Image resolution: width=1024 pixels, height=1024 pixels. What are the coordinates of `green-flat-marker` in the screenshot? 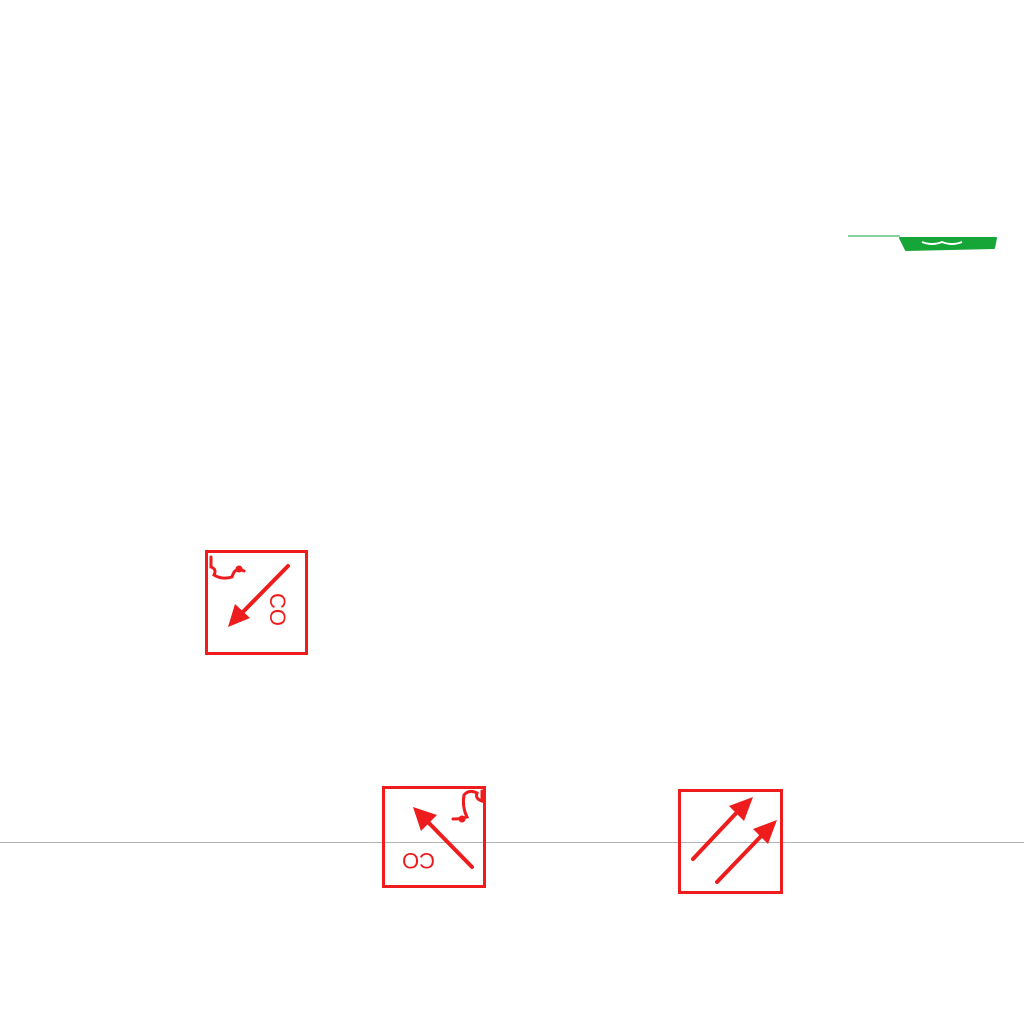 It's located at (922, 243).